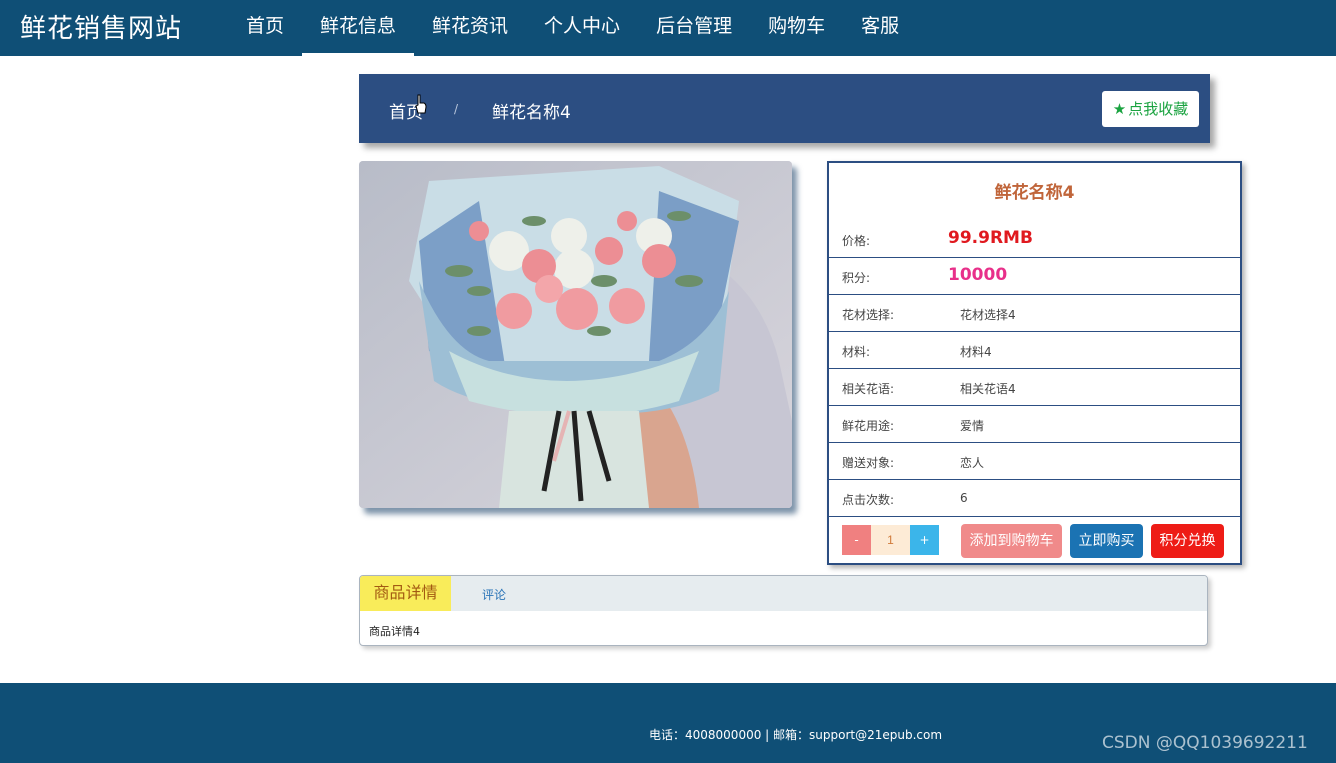 The width and height of the screenshot is (1336, 763). Describe the element at coordinates (1205, 743) in the screenshot. I see `watermark: CSDN @QQ1039692211` at that location.